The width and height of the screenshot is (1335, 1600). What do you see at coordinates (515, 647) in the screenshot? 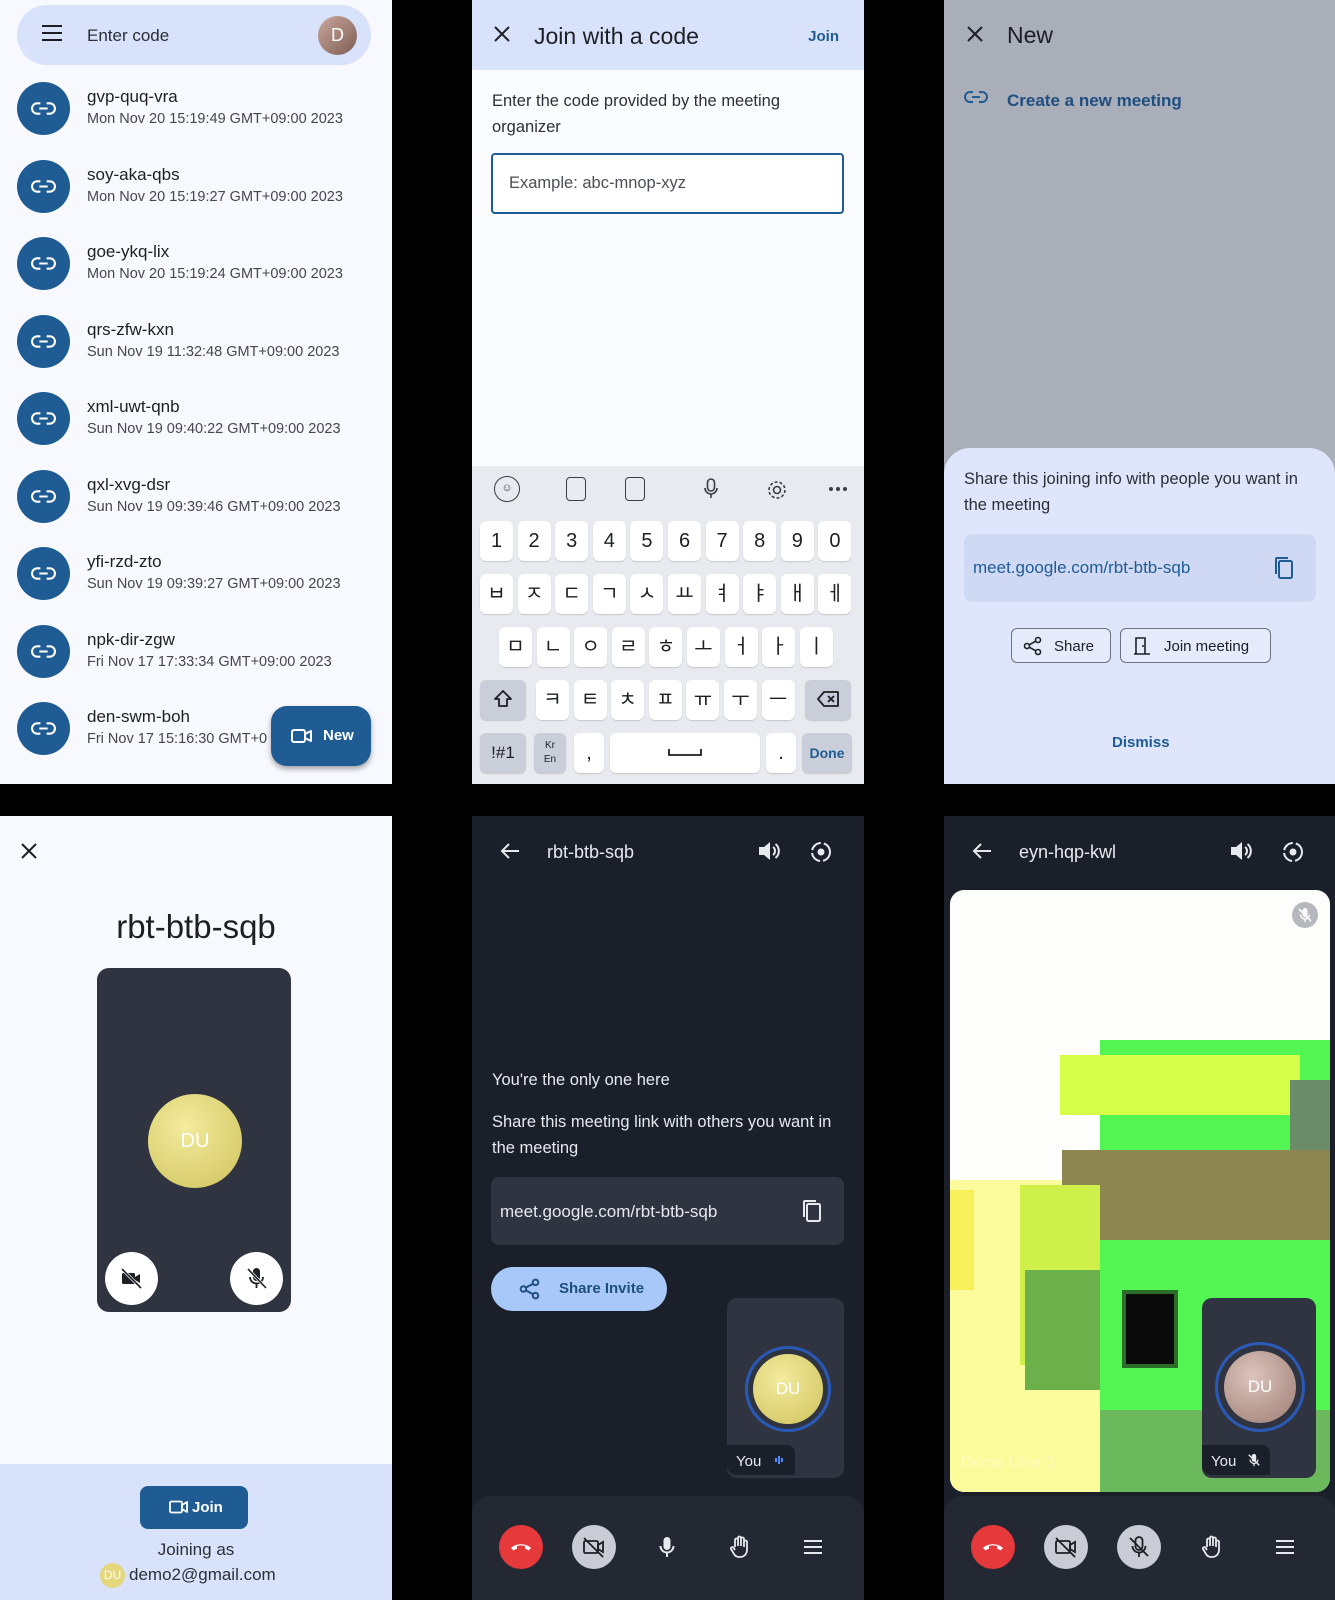
I see `letter-key: ㅁ` at bounding box center [515, 647].